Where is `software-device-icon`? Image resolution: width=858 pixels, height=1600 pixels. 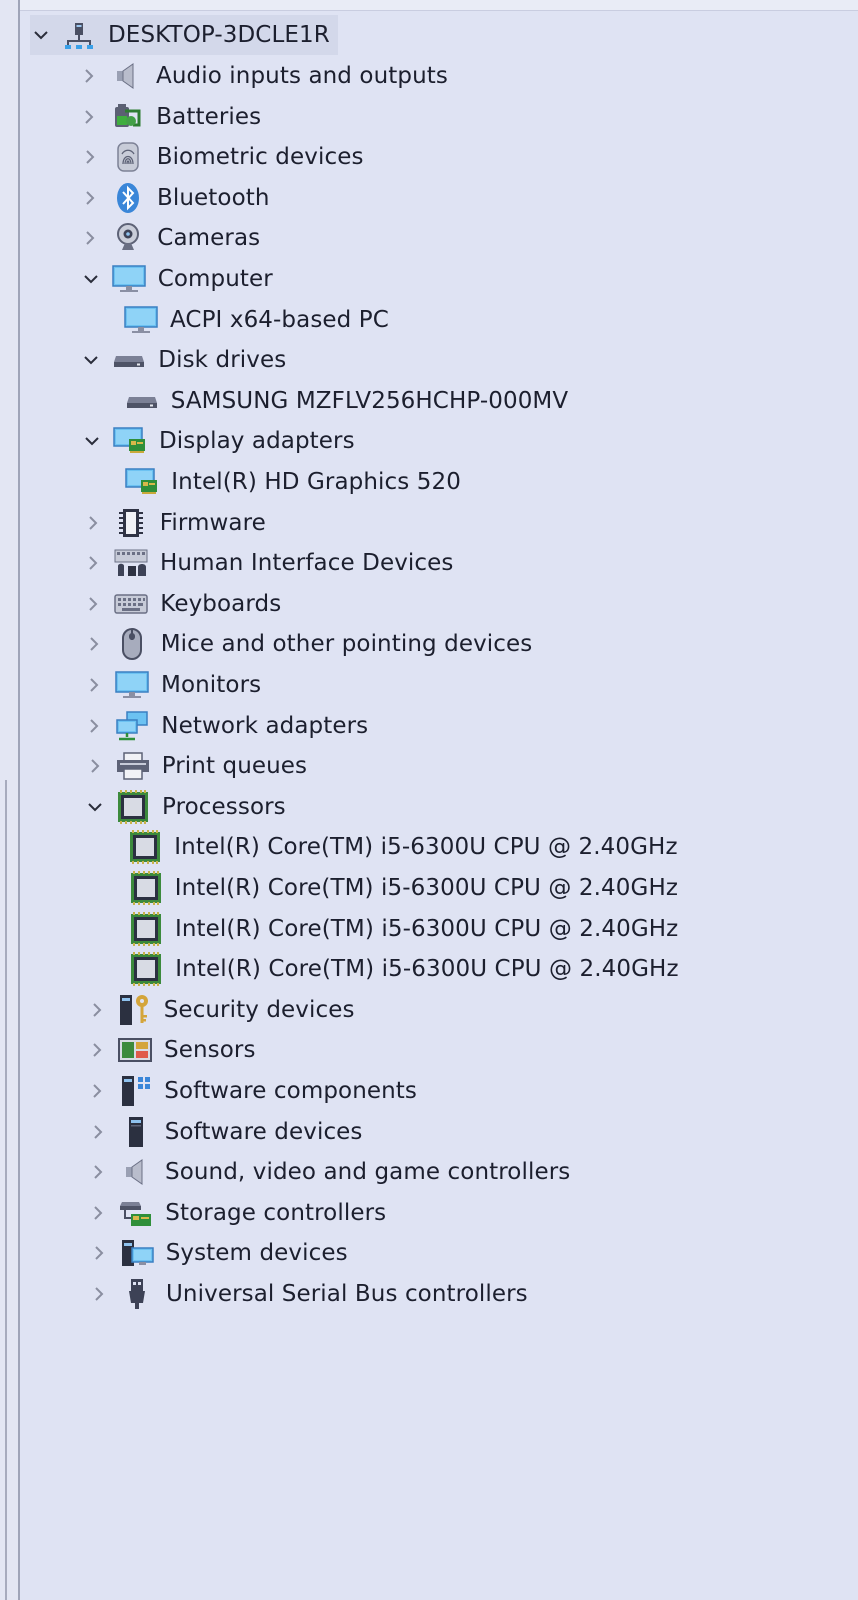
software-device-icon is located at coordinates (136, 1132).